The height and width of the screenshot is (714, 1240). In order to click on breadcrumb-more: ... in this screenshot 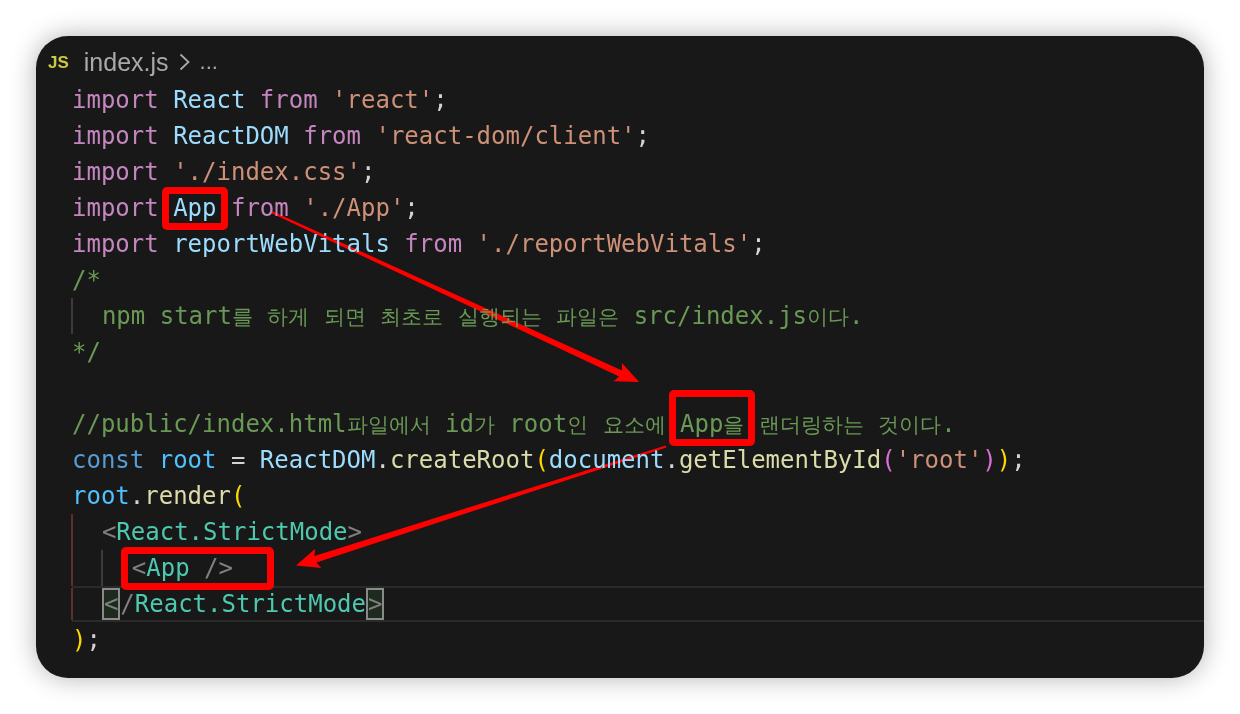, I will do `click(208, 62)`.